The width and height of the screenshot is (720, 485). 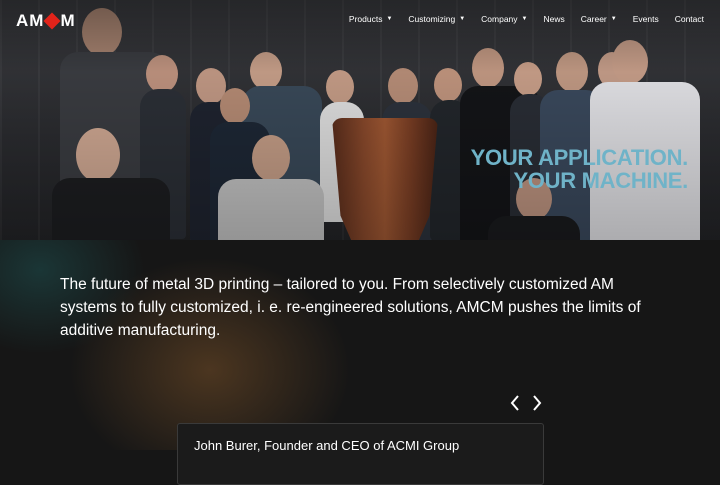 I want to click on hero-tagline-line2: YOUR MACHINE., so click(x=600, y=180).